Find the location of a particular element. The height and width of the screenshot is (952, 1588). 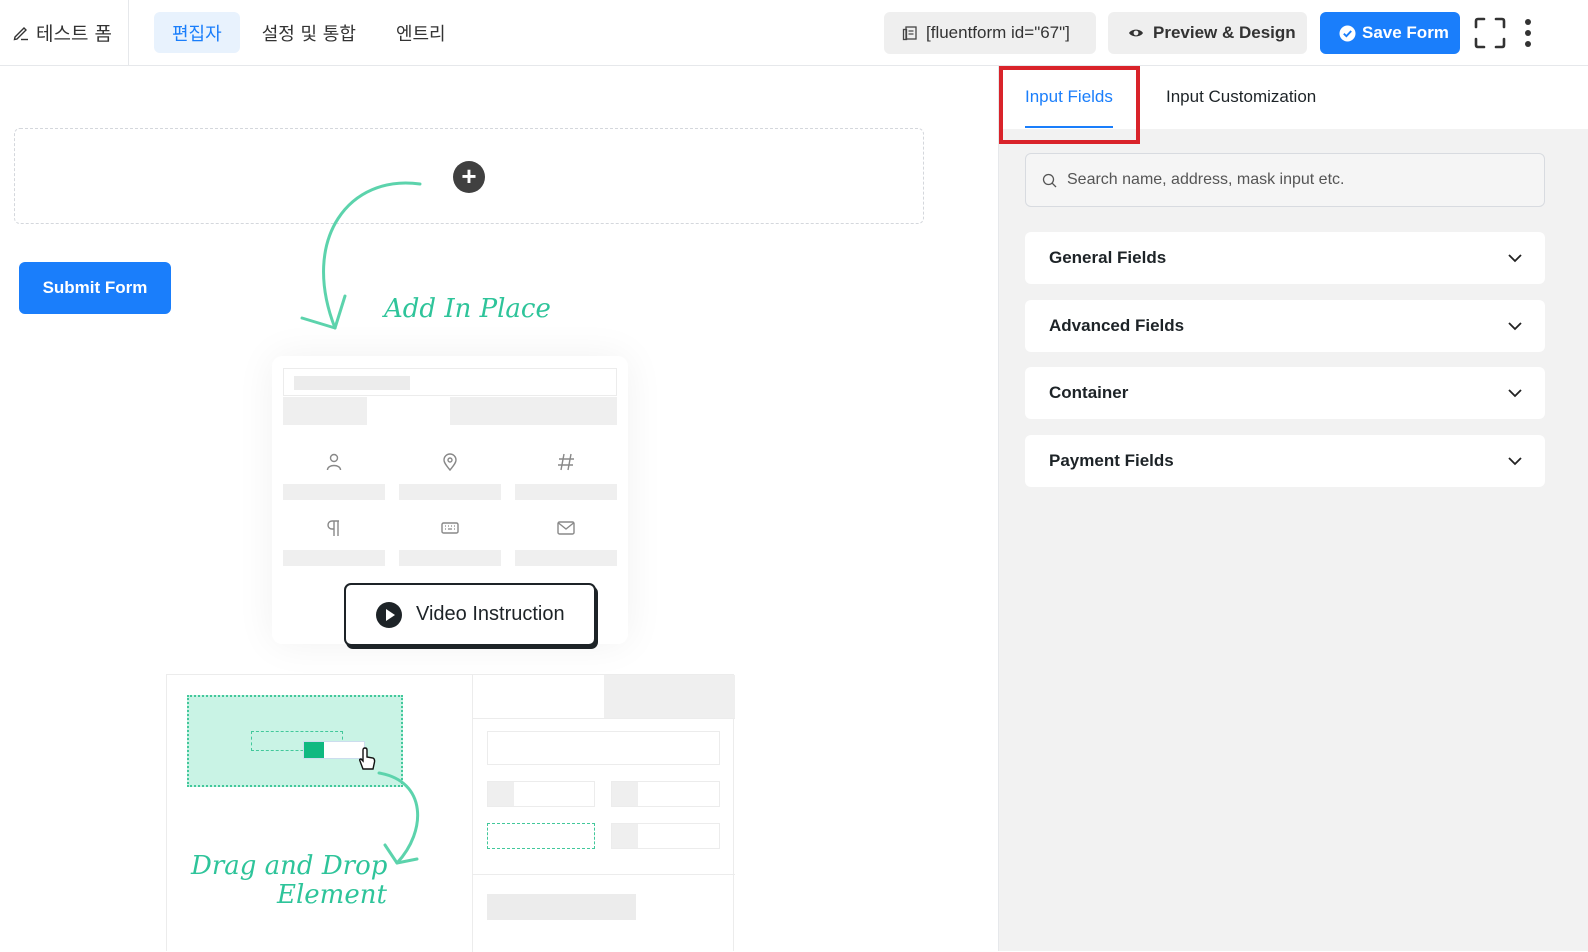

add-field-plus-icon: + is located at coordinates (469, 177).